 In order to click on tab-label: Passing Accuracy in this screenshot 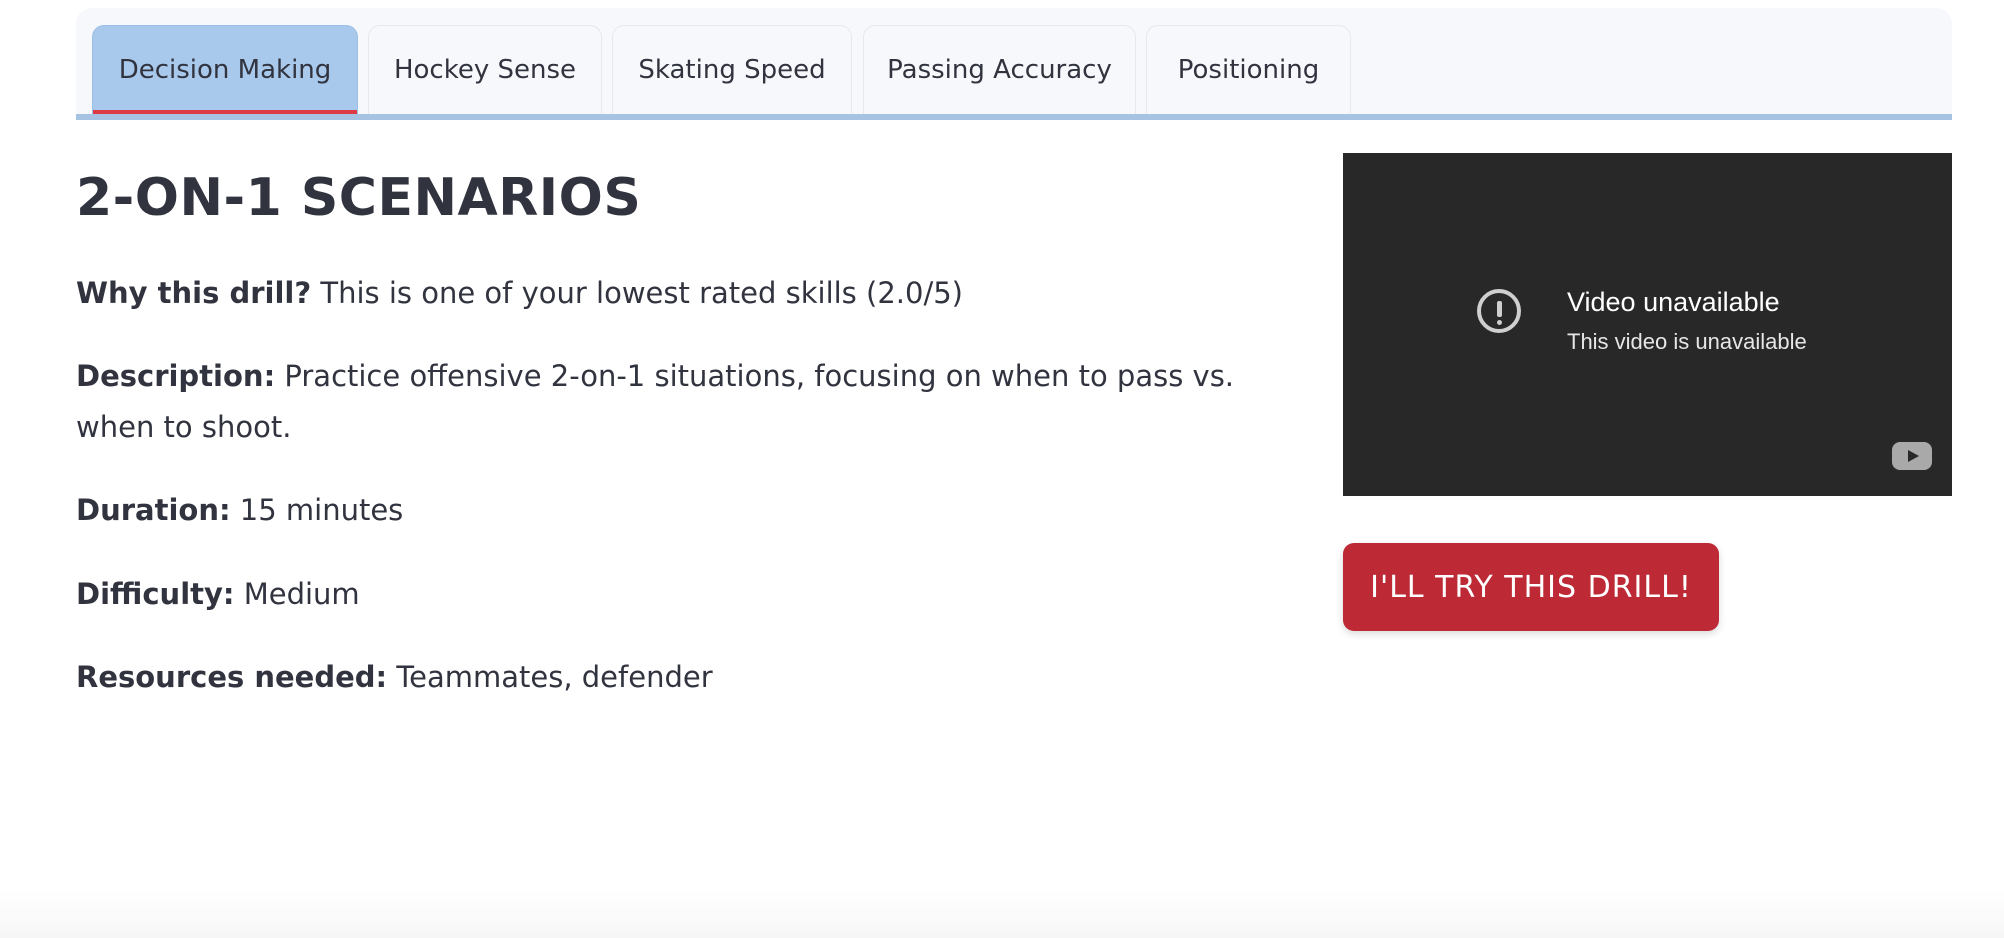, I will do `click(999, 70)`.